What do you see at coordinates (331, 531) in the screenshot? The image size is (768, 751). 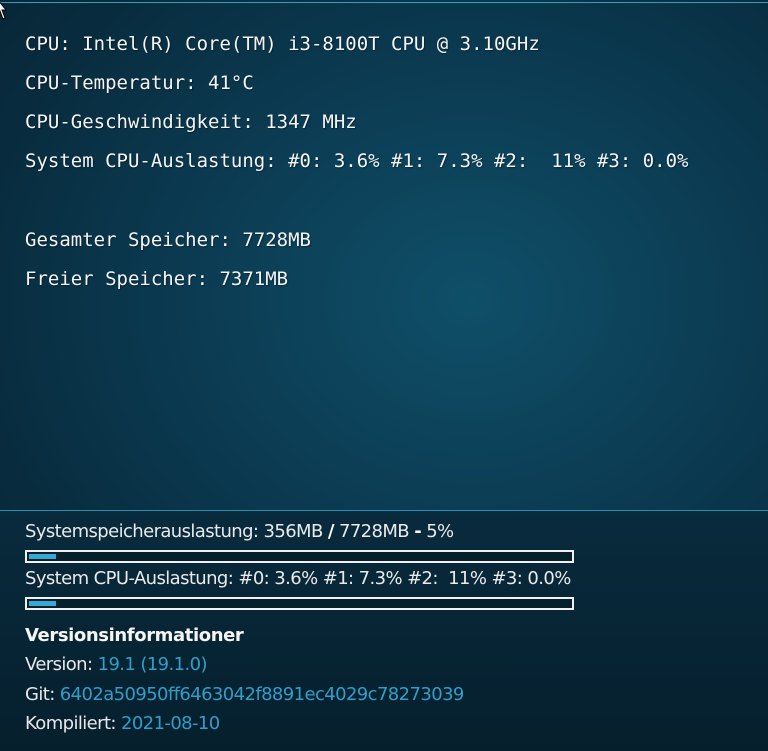 I see `memory-usage-slash: /` at bounding box center [331, 531].